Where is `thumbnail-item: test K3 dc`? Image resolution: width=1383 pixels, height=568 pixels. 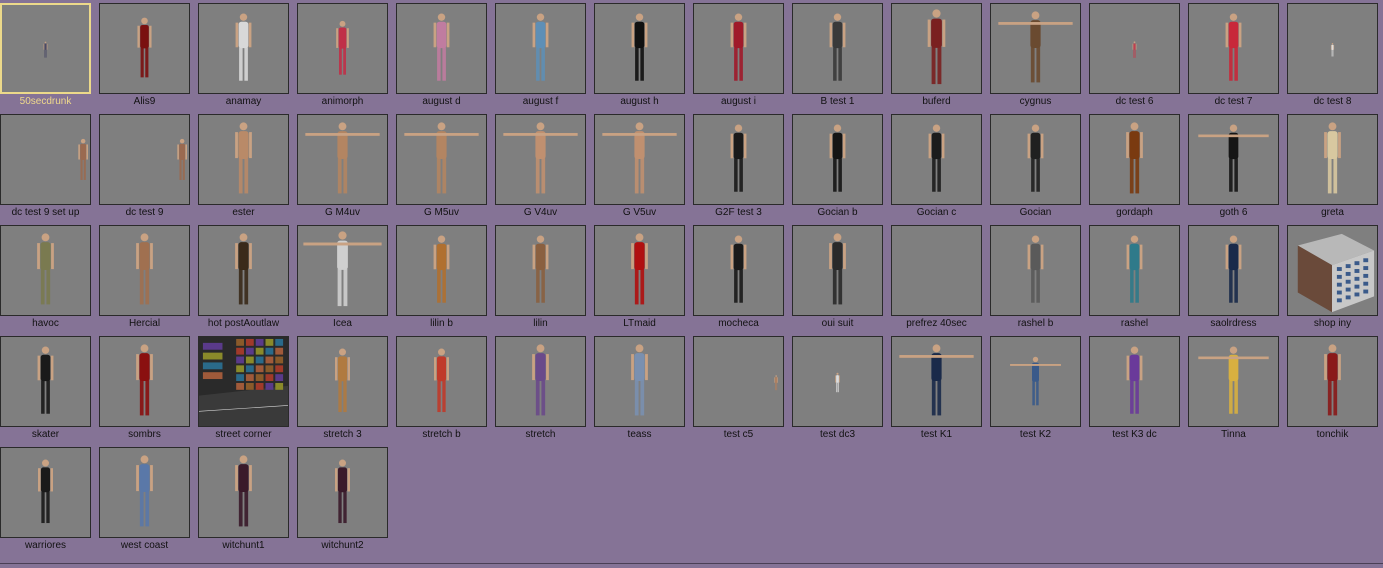
thumbnail-item: test K3 dc is located at coordinates (1134, 387).